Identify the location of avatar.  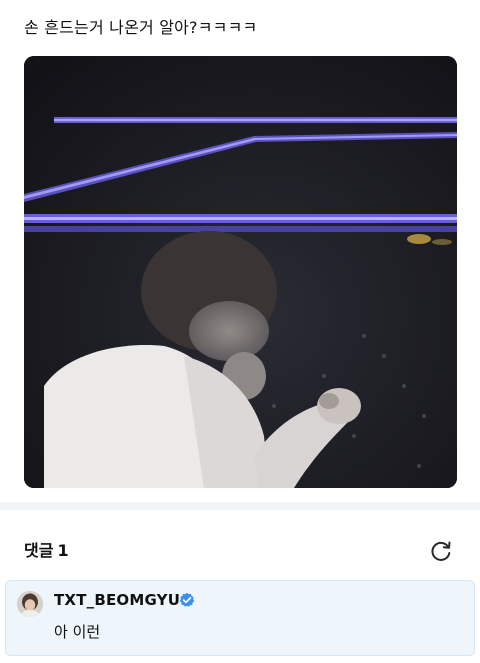
(30, 604).